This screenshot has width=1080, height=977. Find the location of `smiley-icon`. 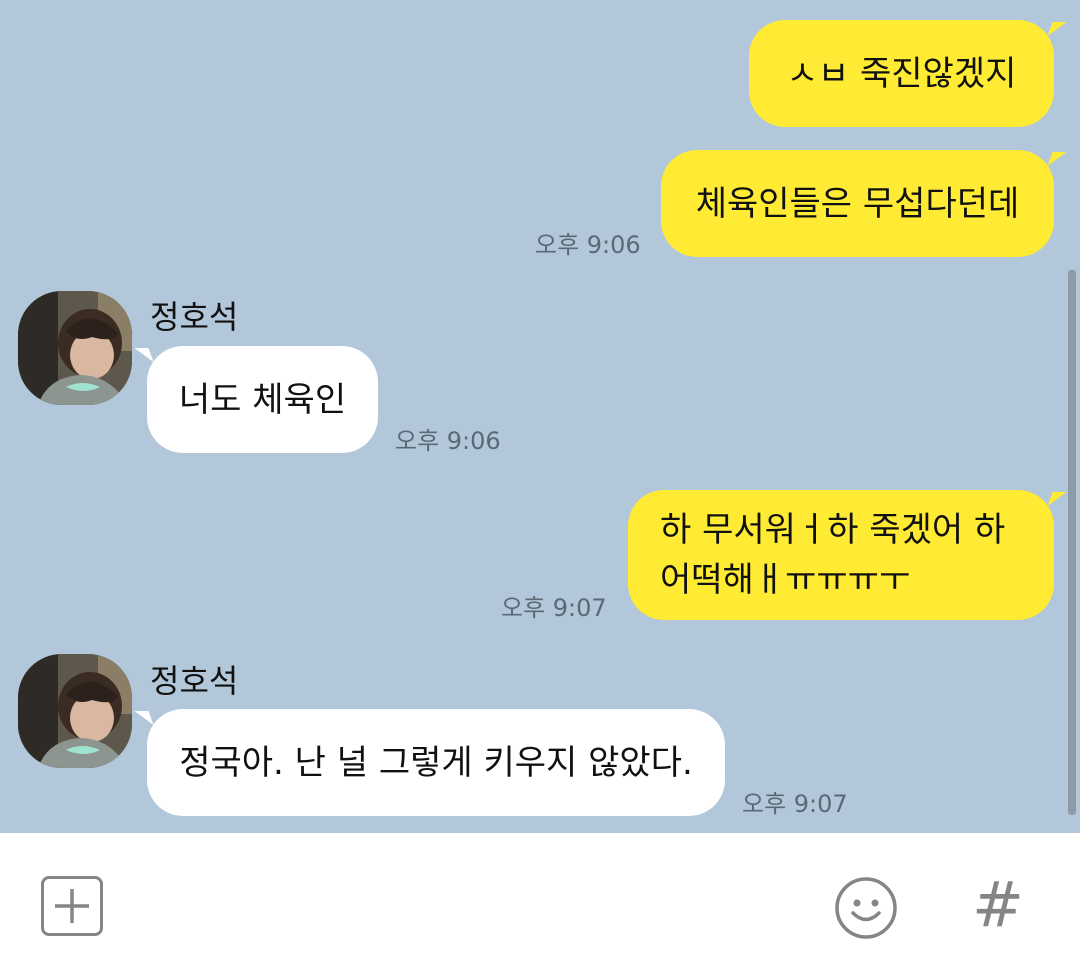

smiley-icon is located at coordinates (866, 908).